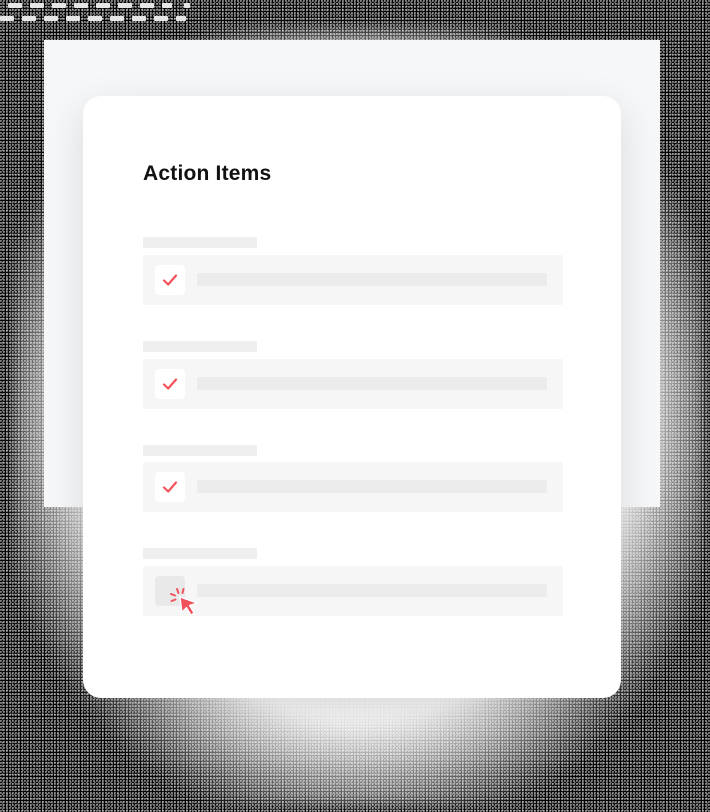  What do you see at coordinates (184, 602) in the screenshot?
I see `click-cursor-icon` at bounding box center [184, 602].